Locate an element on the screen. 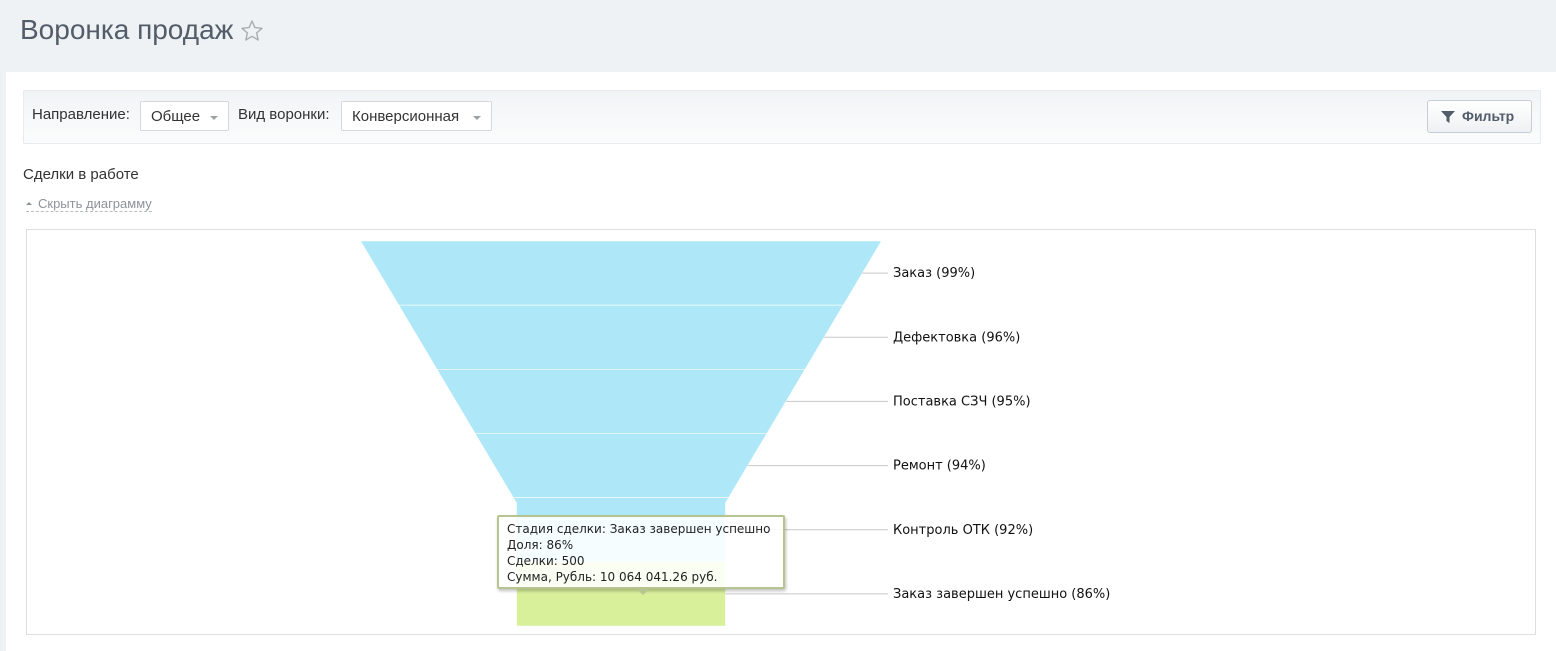  stage-label: Контроль ОТК (92%) is located at coordinates (963, 530).